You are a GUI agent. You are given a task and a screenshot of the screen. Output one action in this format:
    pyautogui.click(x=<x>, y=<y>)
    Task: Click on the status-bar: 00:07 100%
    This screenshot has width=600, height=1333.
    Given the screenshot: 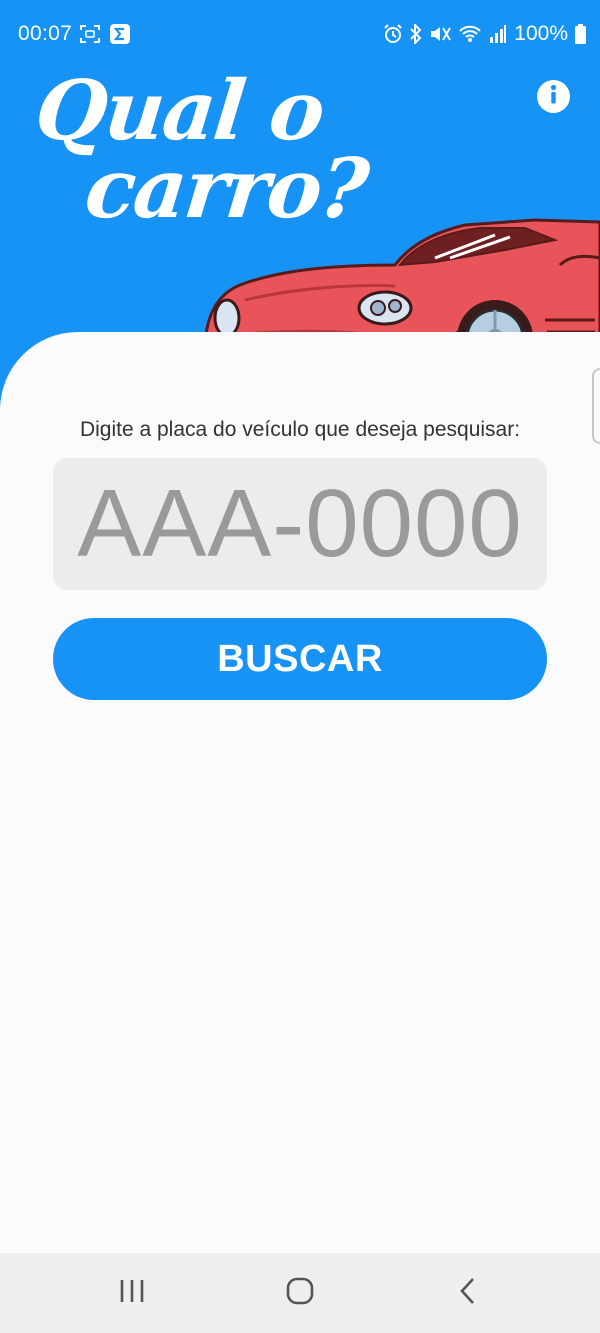 What is the action you would take?
    pyautogui.click(x=300, y=34)
    